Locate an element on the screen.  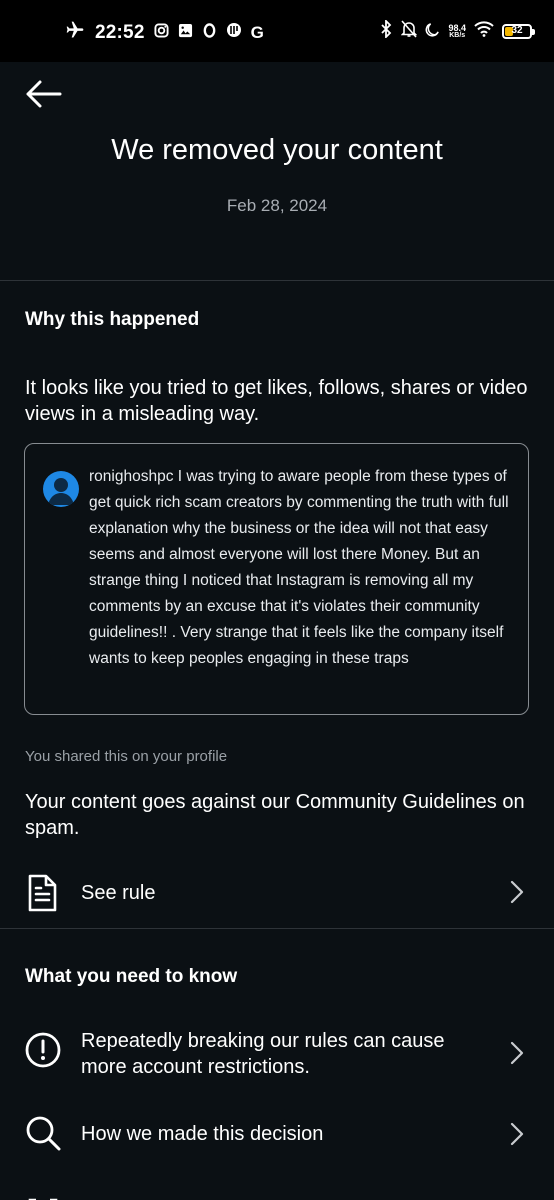
alert-circle-icon is located at coordinates (43, 1052).